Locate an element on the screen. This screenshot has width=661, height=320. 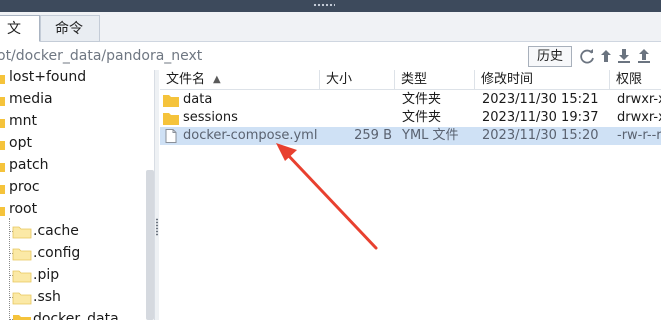
tree-item-label: docker_data is located at coordinates (76, 315).